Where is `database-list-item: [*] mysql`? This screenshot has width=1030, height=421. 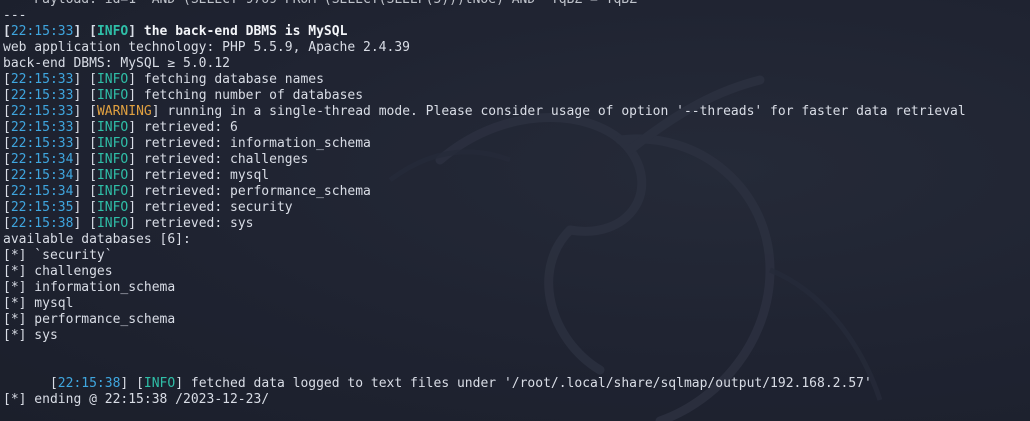
database-list-item: [*] mysql is located at coordinates (38, 303).